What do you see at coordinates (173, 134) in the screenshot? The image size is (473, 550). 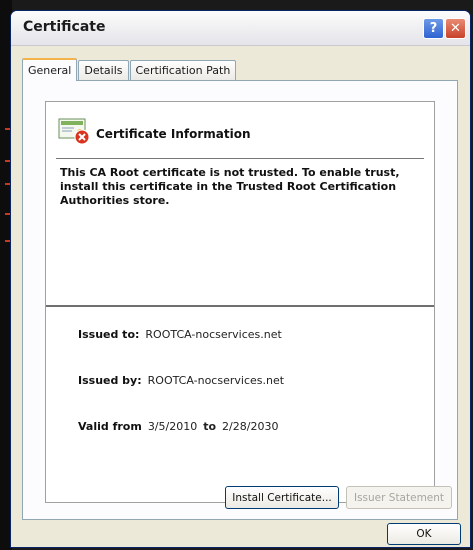 I see `certificate-information-heading: Certificate Information` at bounding box center [173, 134].